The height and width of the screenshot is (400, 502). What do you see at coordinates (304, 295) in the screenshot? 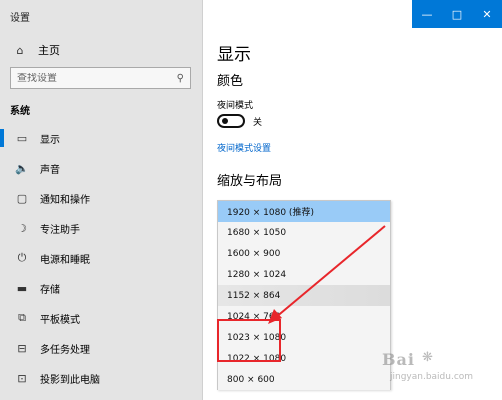
I see `resolution-option: 1152 × 864` at bounding box center [304, 295].